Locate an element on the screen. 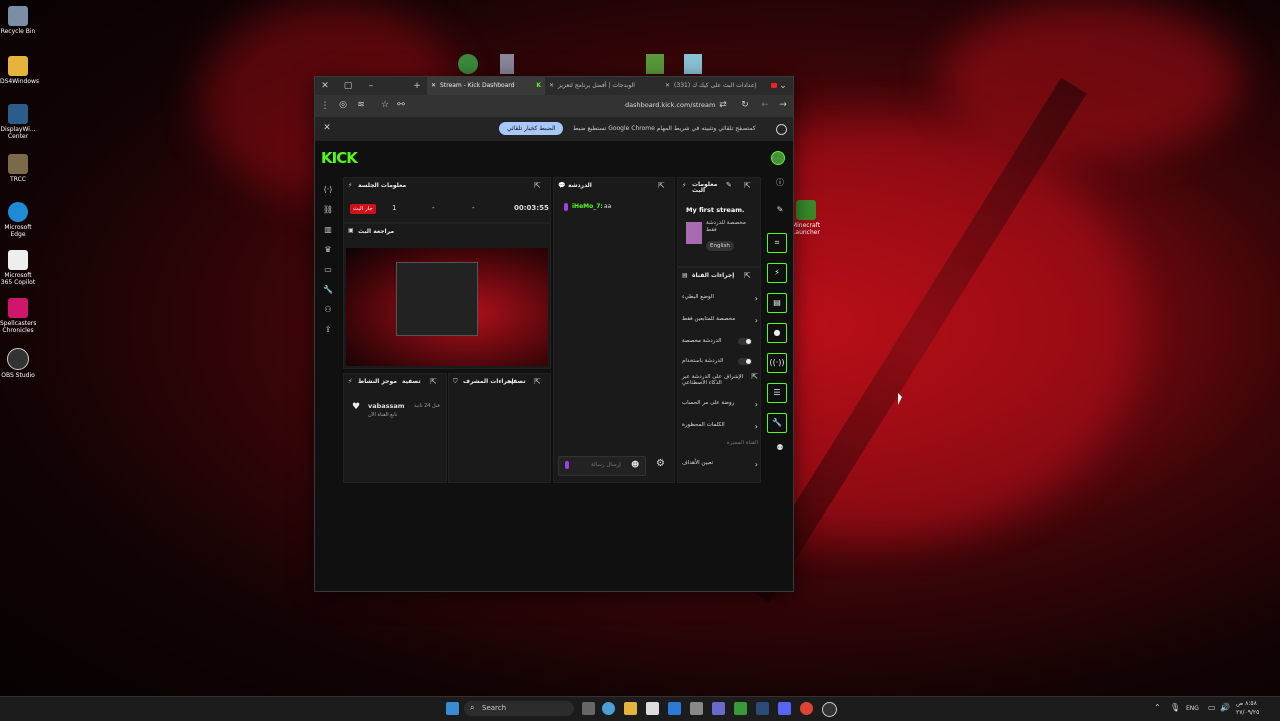 The width and height of the screenshot is (1280, 721). nodes-icon: ⚉ is located at coordinates (780, 452).